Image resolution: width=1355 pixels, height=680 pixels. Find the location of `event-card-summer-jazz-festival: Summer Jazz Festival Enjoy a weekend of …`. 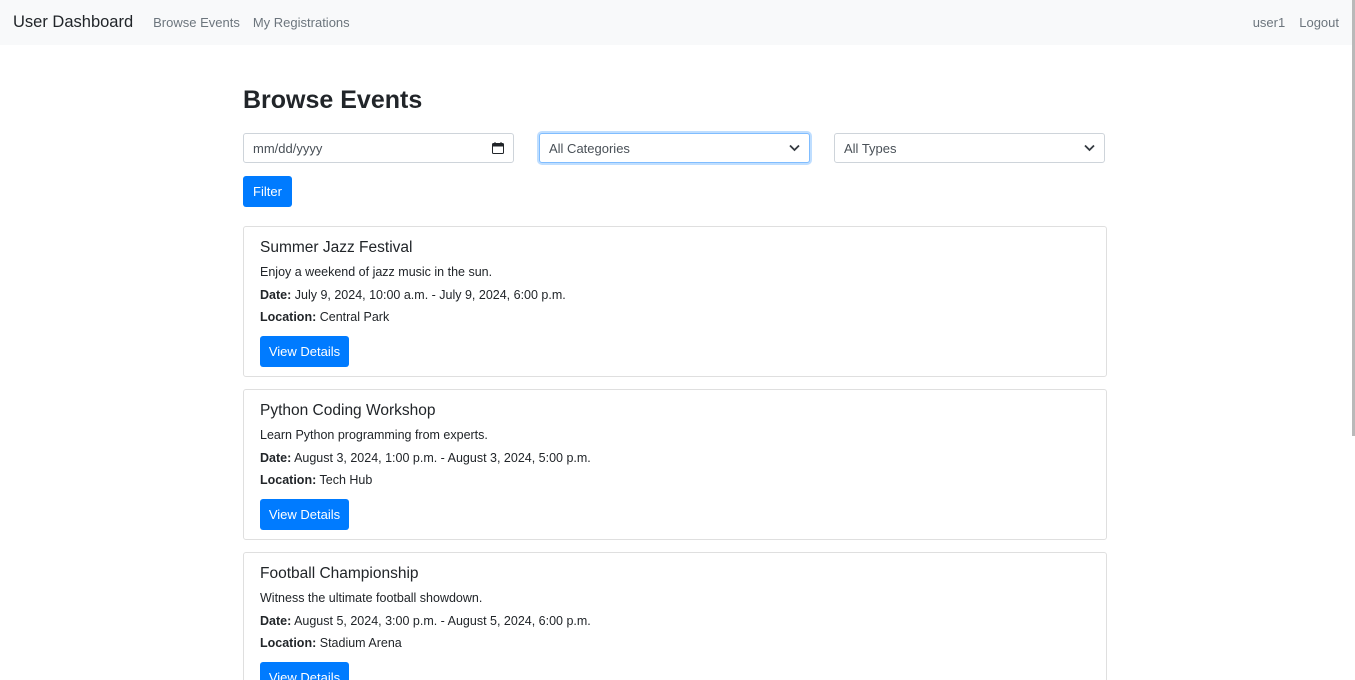

event-card-summer-jazz-festival: Summer Jazz Festival Enjoy a weekend of … is located at coordinates (675, 301).